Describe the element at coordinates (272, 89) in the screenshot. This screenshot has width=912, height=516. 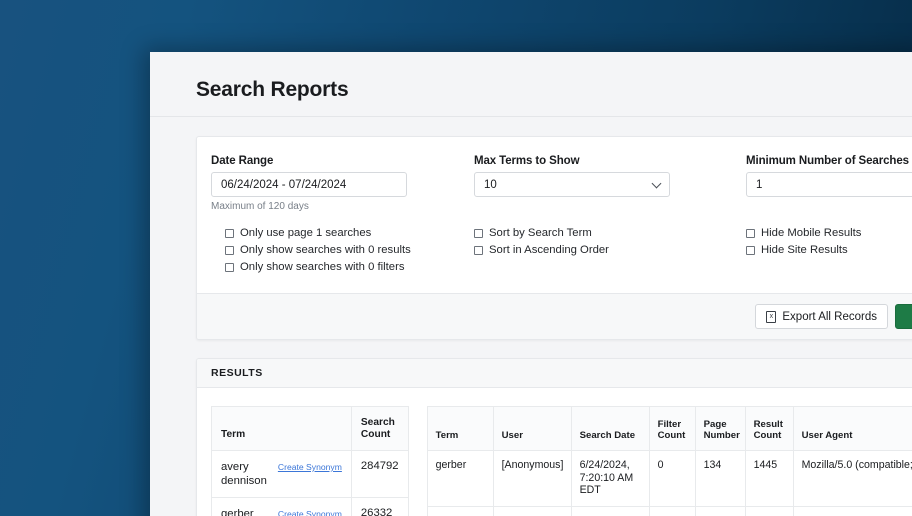
I see `page-title: Search Reports` at that location.